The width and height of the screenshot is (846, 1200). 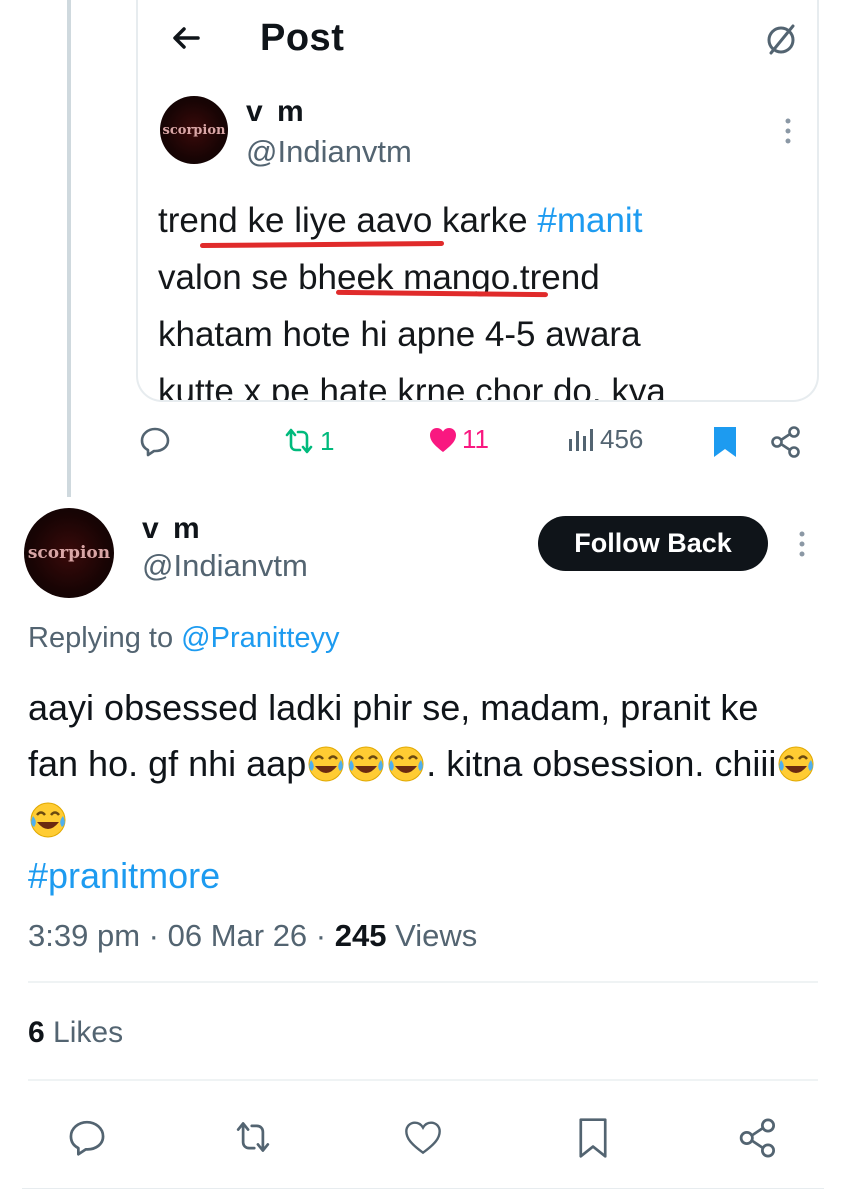 I want to click on views-bar-icon, so click(x=581, y=440).